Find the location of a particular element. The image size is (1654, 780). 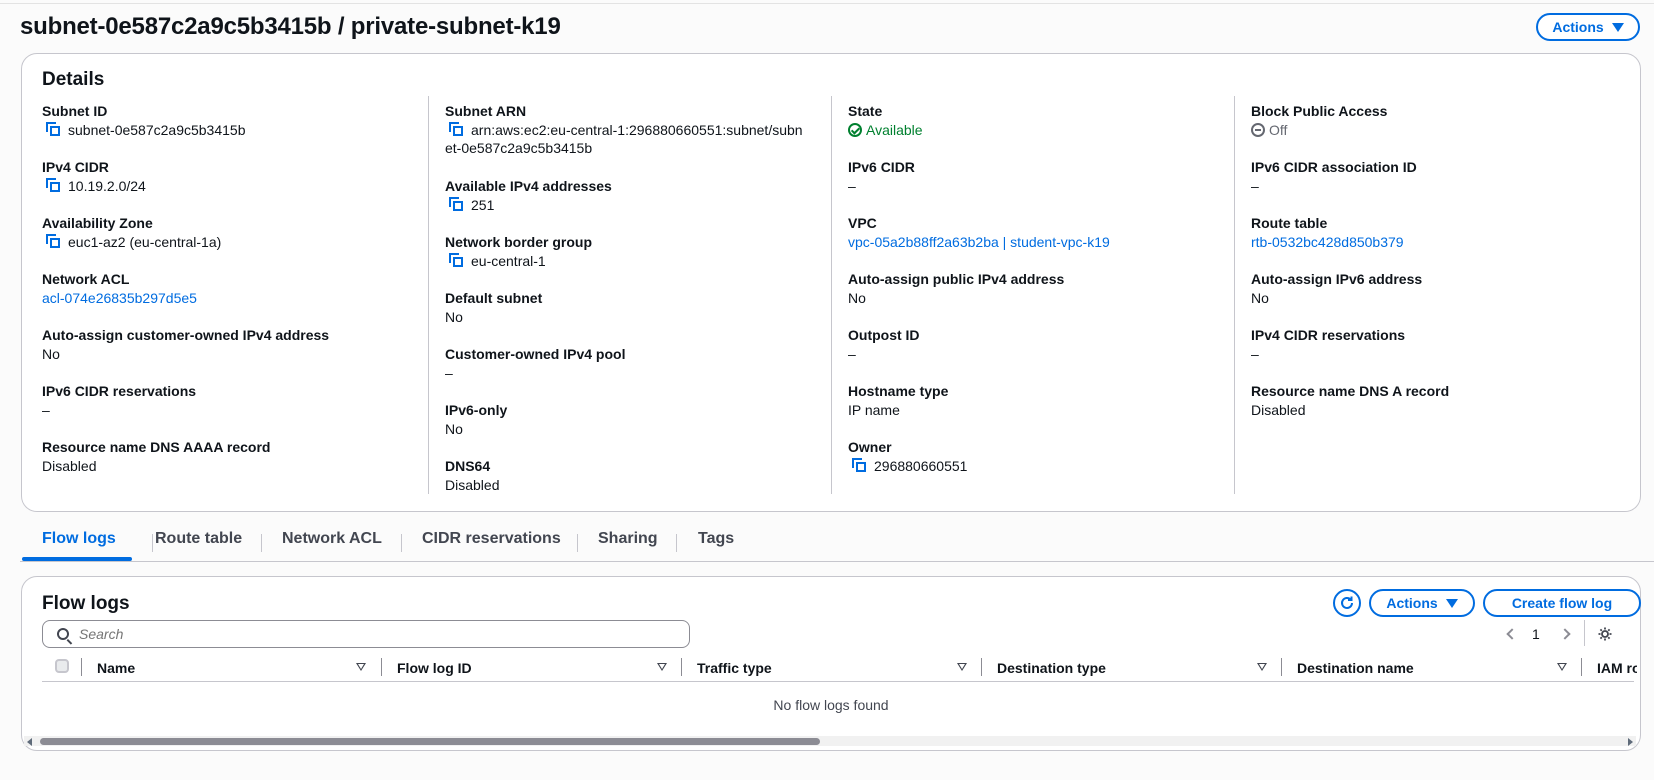

column-header-flow-log-id: Flow log ID is located at coordinates (434, 668).